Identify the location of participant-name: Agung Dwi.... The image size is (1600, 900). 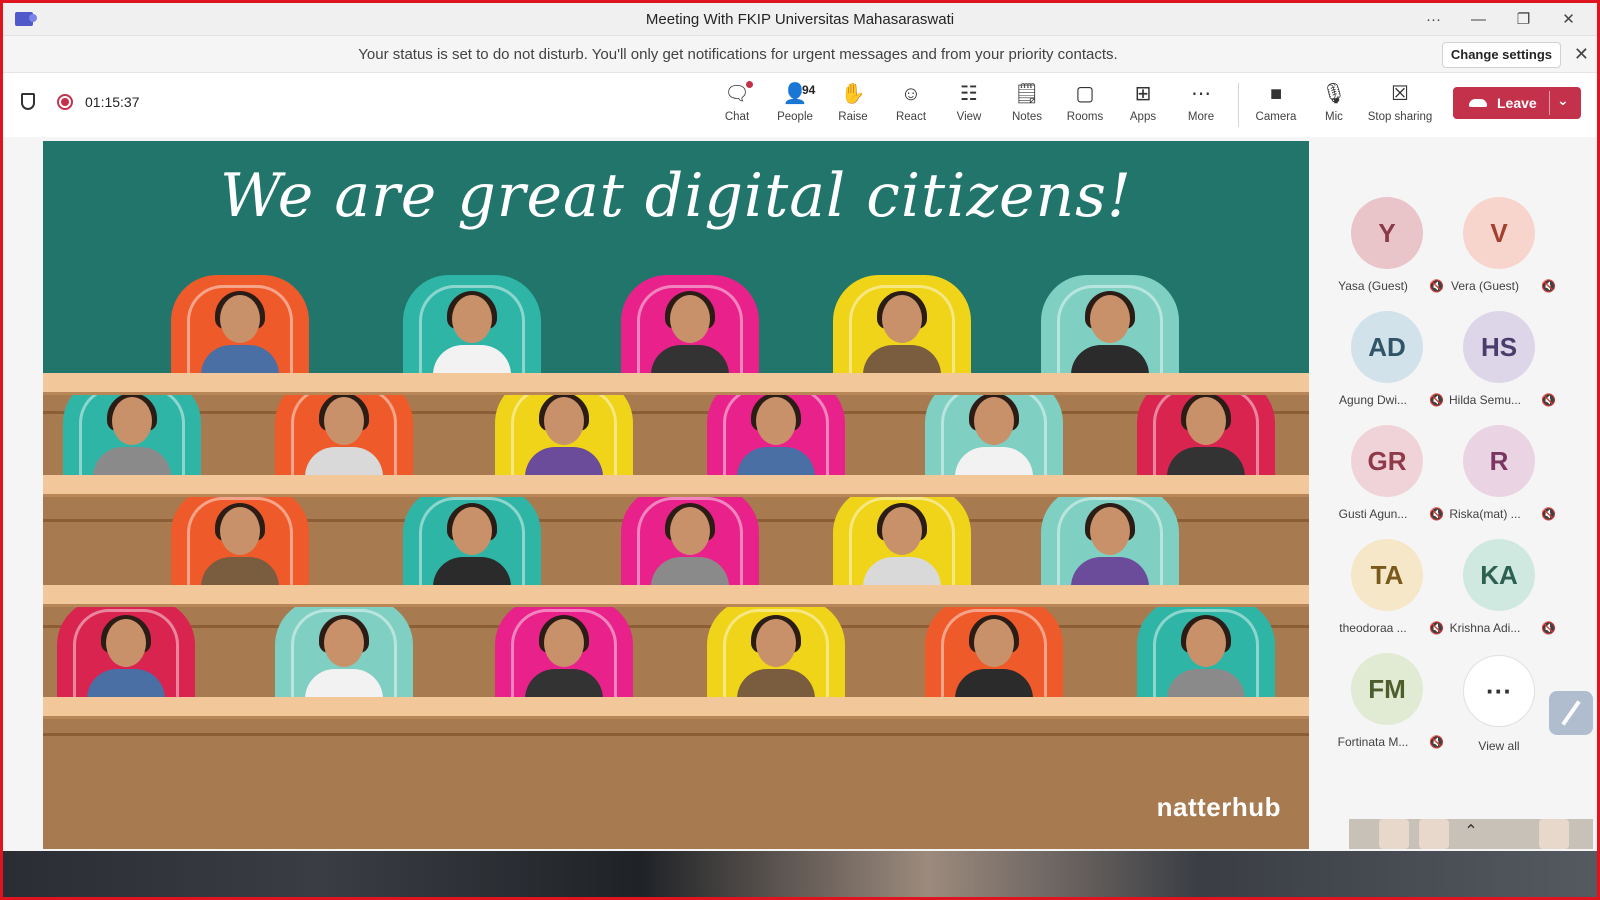
(1373, 400).